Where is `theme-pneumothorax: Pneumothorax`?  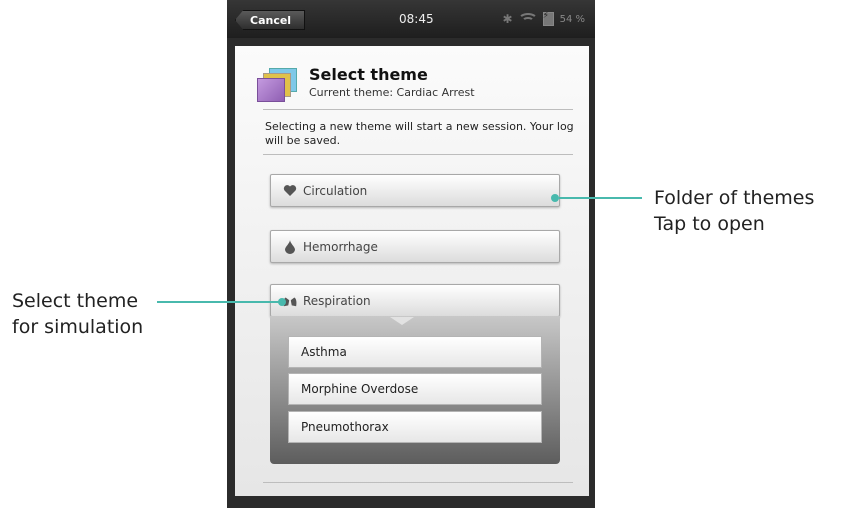
theme-pneumothorax: Pneumothorax is located at coordinates (415, 427).